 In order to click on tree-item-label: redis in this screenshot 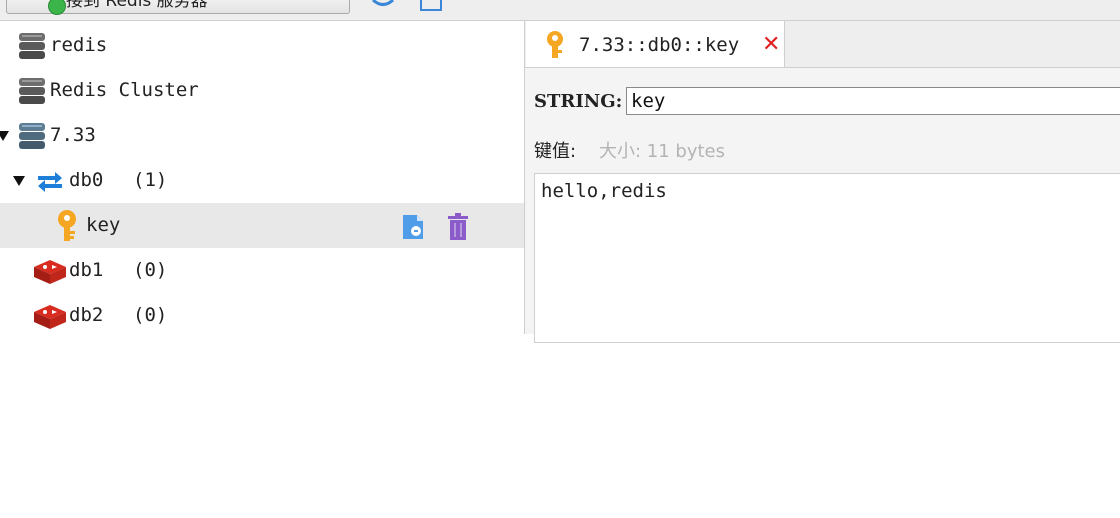, I will do `click(79, 45)`.